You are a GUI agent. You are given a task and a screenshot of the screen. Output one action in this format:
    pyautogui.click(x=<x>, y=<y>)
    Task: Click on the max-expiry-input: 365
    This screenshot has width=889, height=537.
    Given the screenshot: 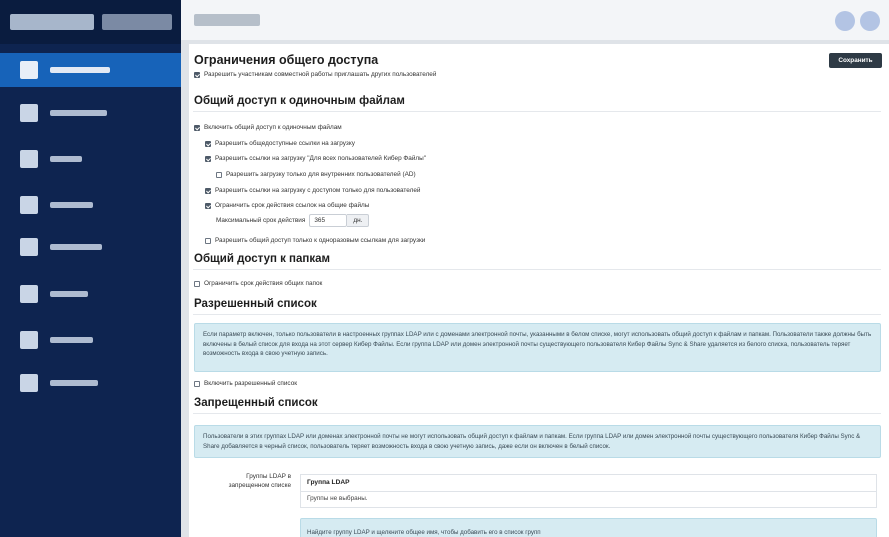 What is the action you would take?
    pyautogui.click(x=328, y=220)
    